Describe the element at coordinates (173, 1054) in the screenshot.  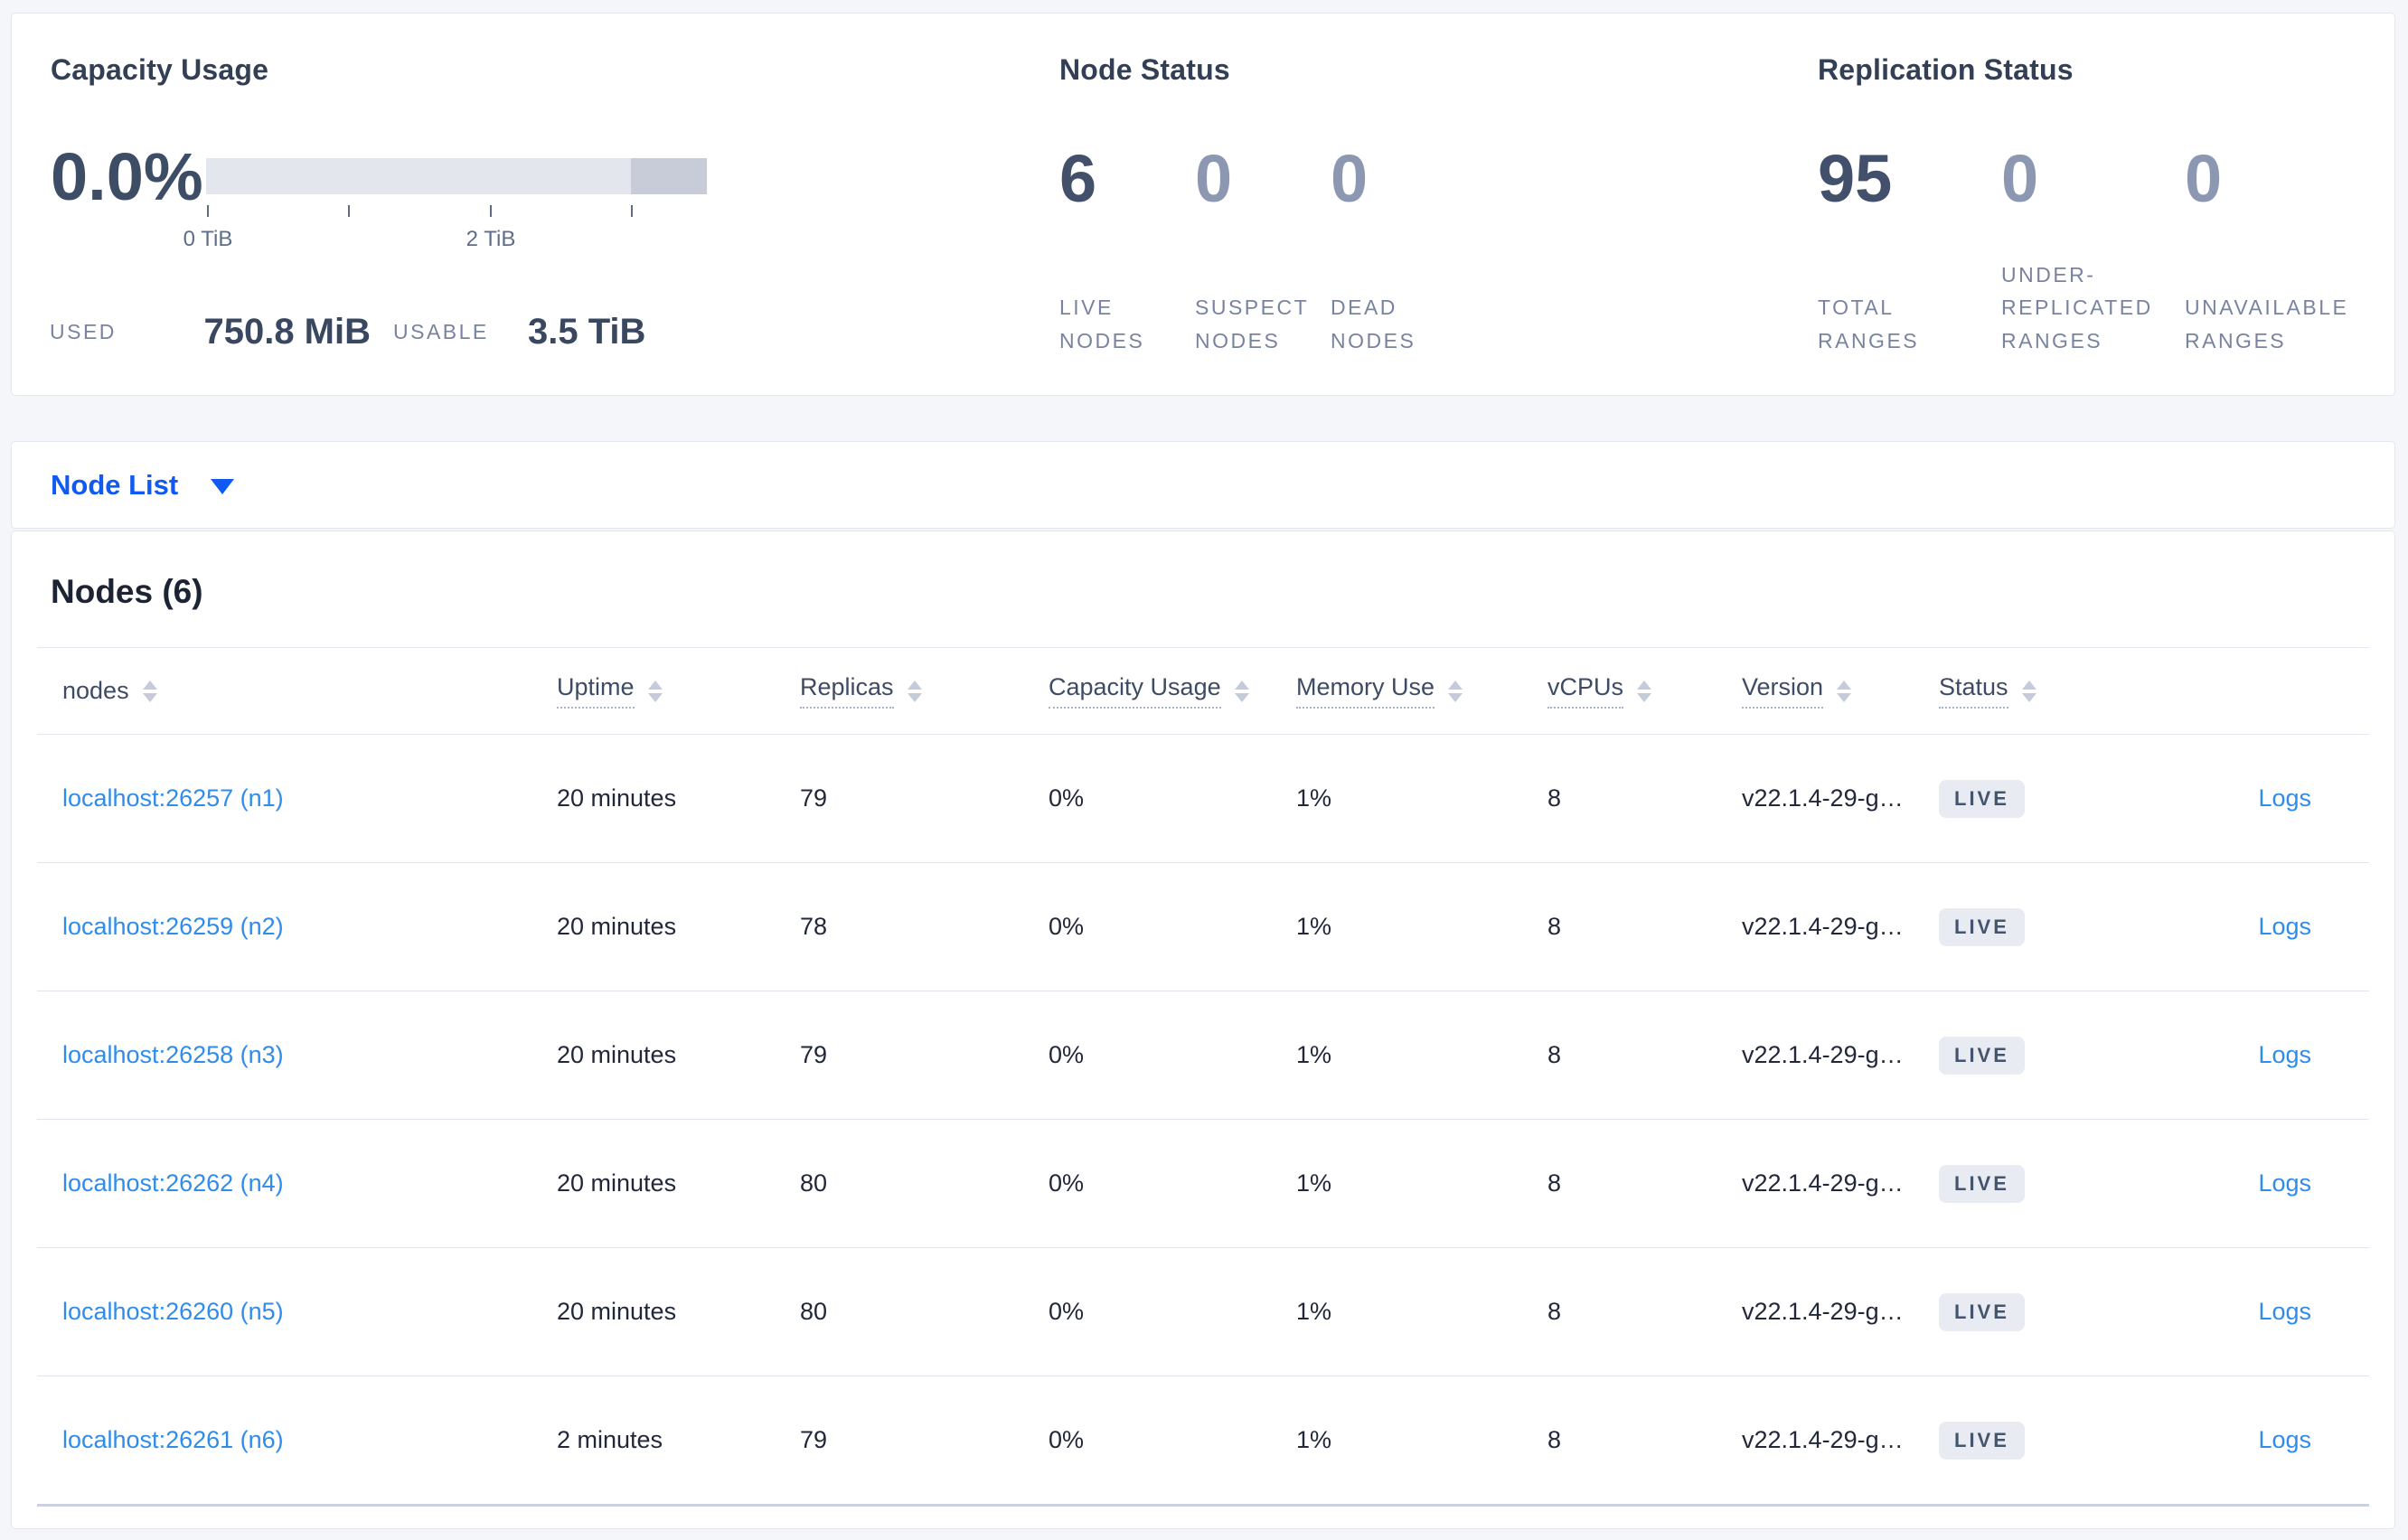
I see `node-address-link: localhost:26258 (n3)` at that location.